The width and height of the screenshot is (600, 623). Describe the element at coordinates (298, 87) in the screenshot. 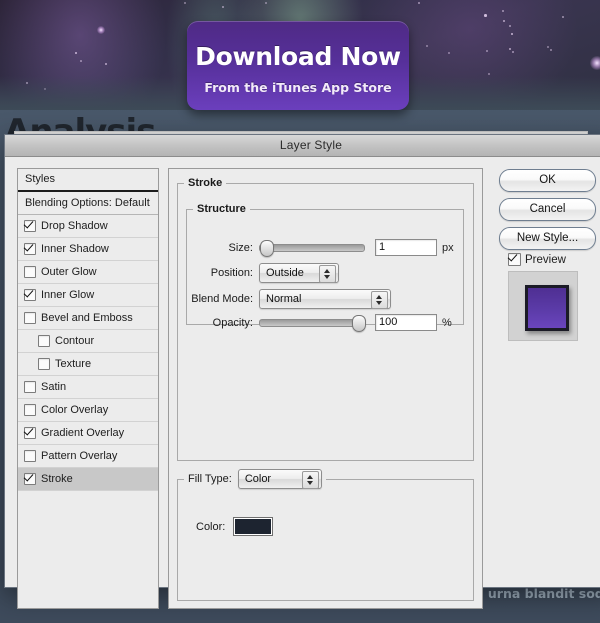

I see `download-button-subtitle: From the iTunes App Store` at that location.